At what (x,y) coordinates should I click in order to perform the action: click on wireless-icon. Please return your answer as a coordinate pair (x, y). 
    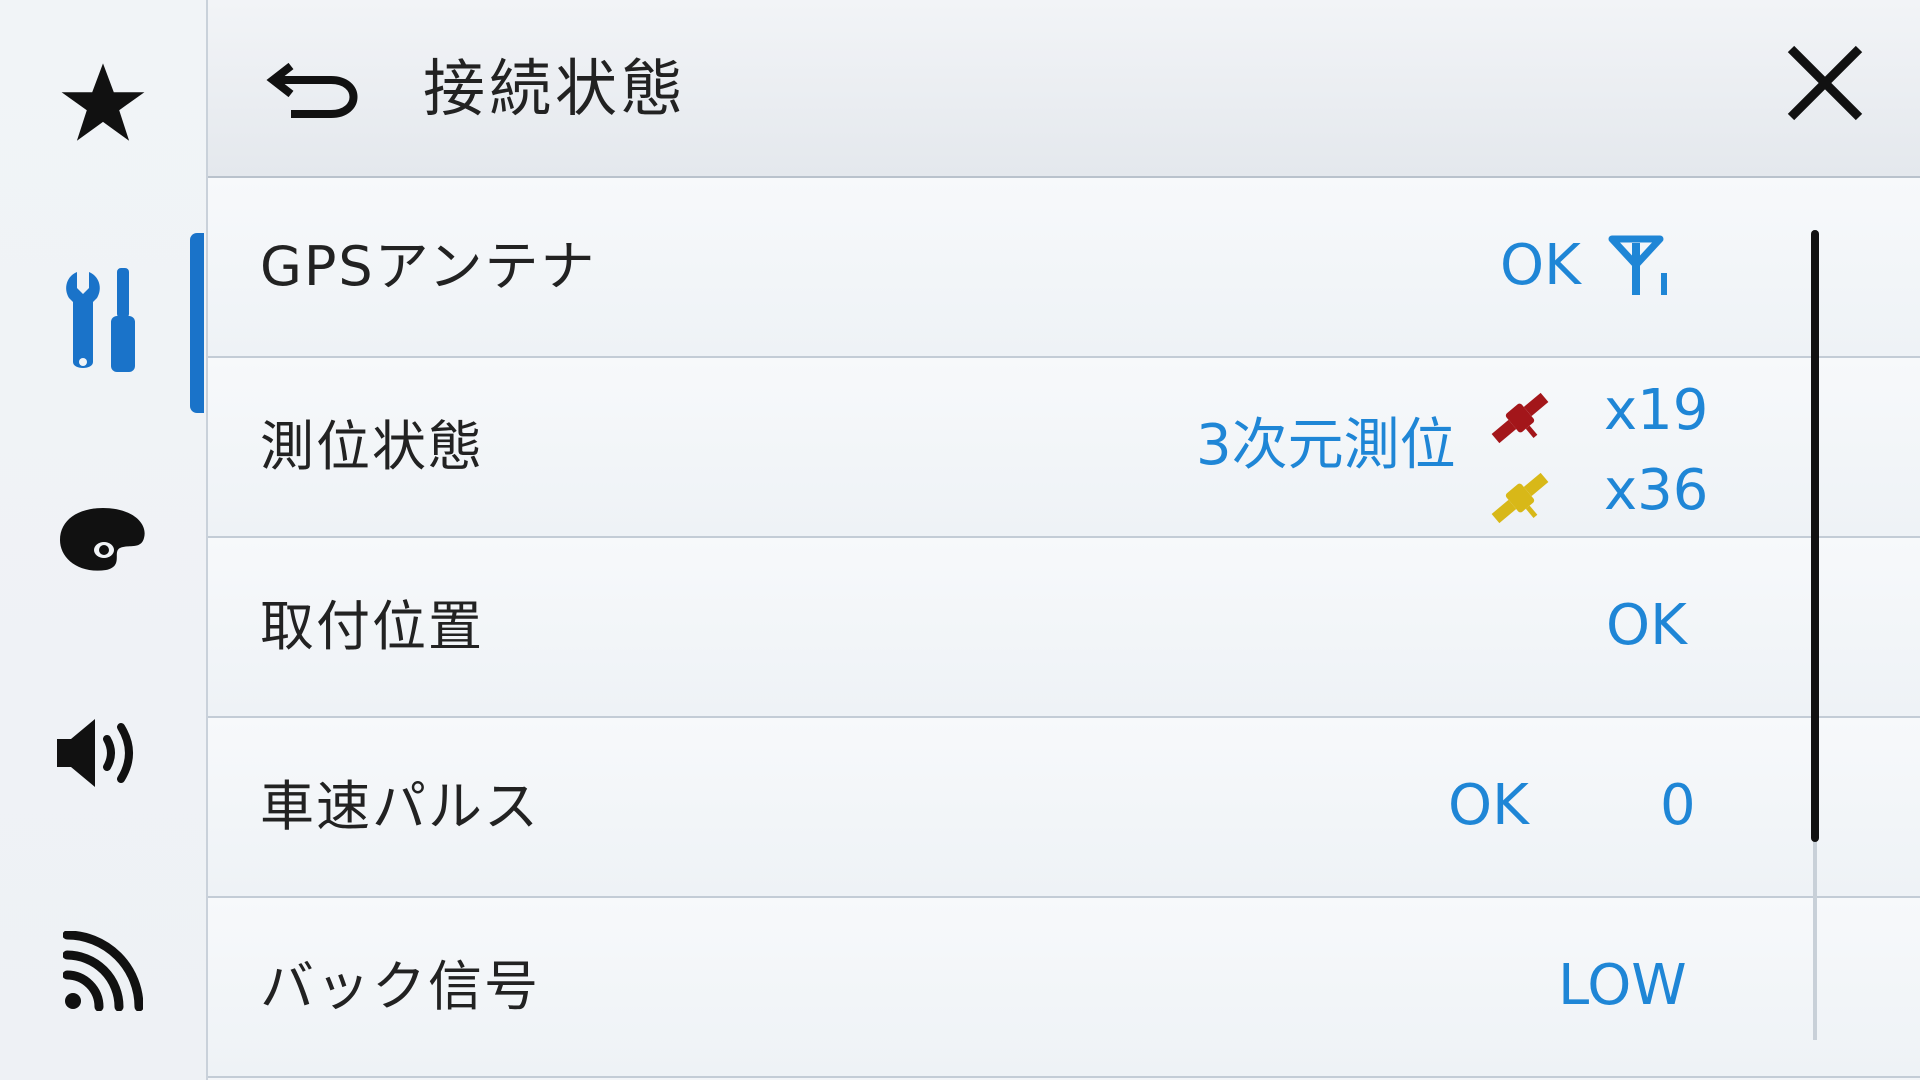
    Looking at the image, I should click on (103, 972).